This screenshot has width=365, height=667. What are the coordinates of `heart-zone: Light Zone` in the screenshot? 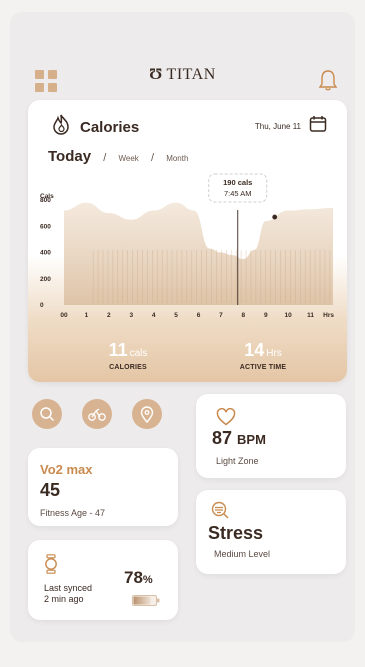 It's located at (237, 461).